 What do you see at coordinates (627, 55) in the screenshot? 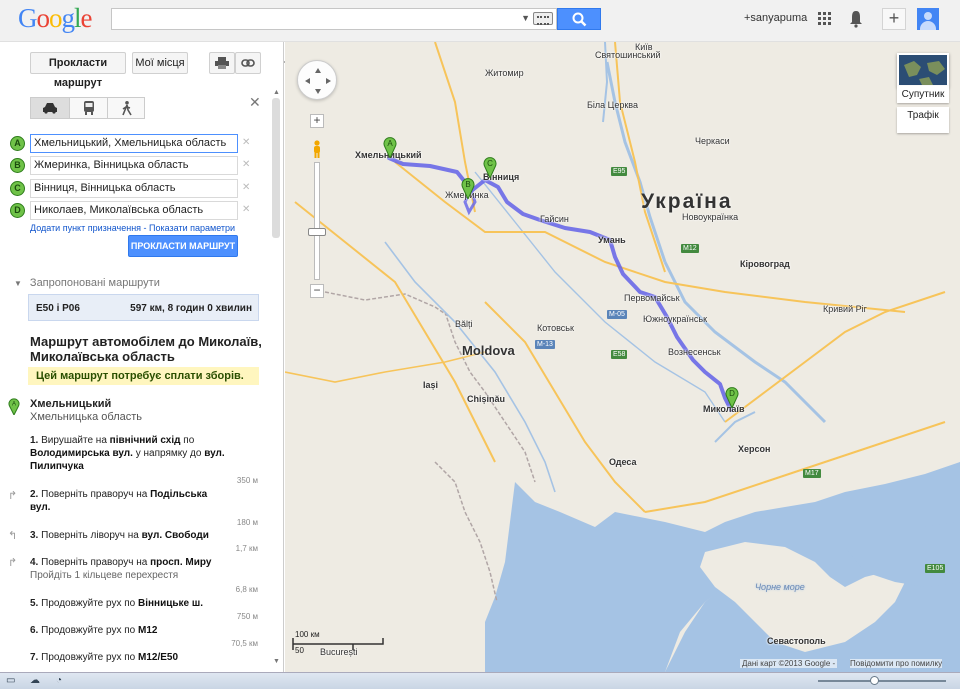
I see `map-place-label: Святошинський` at bounding box center [627, 55].